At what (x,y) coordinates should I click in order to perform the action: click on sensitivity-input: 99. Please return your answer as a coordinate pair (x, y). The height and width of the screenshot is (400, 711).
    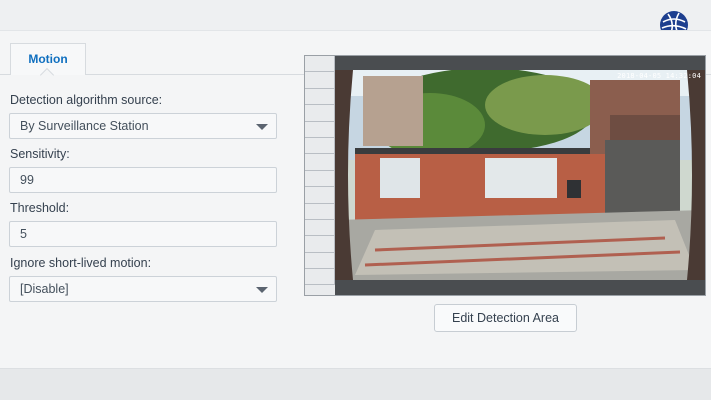
    Looking at the image, I should click on (143, 180).